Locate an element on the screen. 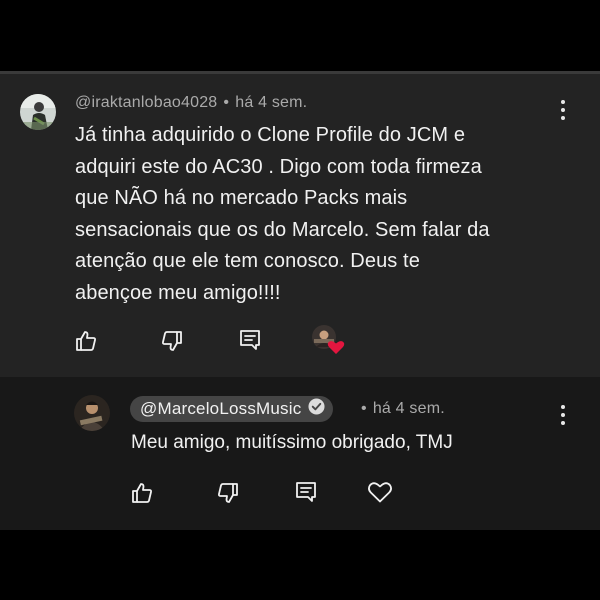 The width and height of the screenshot is (600, 600). creator-heart-badge is located at coordinates (329, 340).